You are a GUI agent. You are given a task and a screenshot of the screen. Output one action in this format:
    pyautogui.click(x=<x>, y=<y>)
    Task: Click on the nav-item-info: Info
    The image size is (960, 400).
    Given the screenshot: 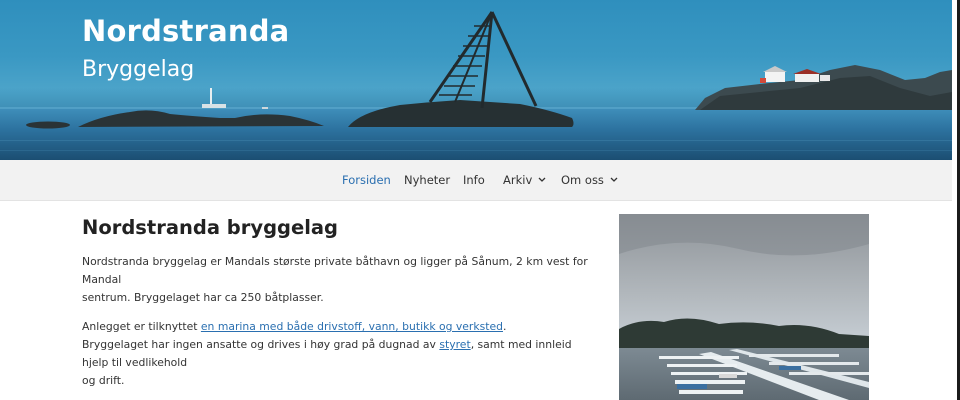 What is the action you would take?
    pyautogui.click(x=474, y=180)
    